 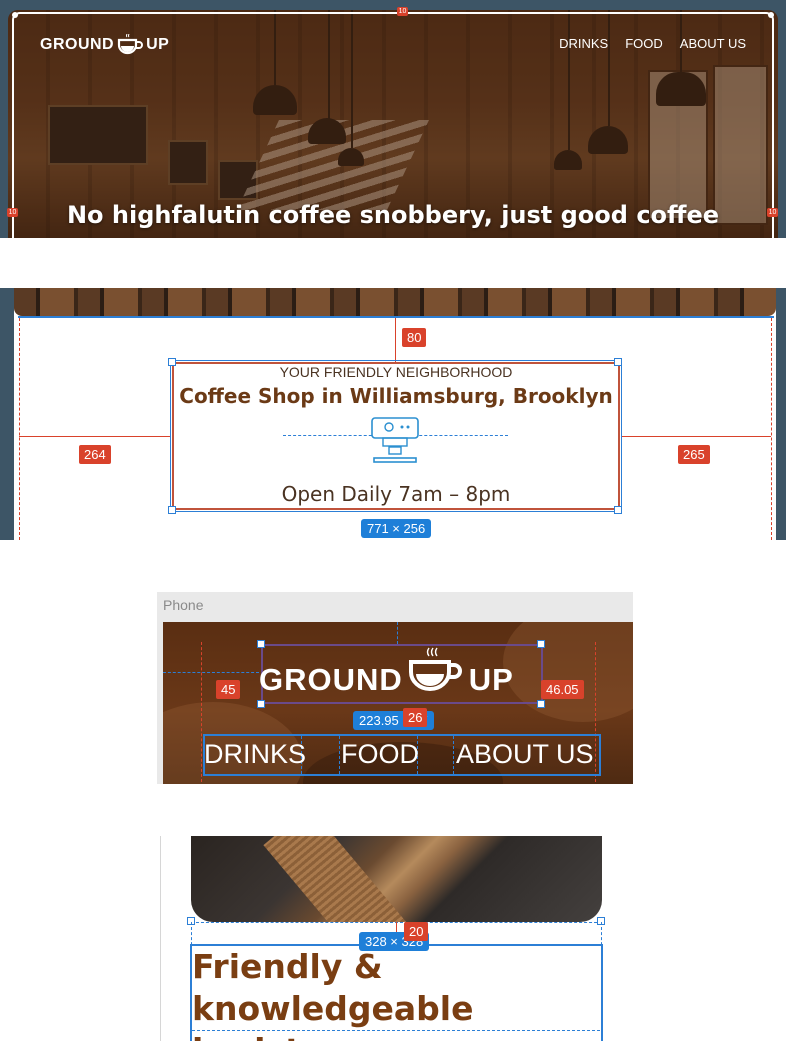 I want to click on intro-eyebrow: YOUR FRIENDLY NEIGHBORHOOD, so click(x=396, y=372).